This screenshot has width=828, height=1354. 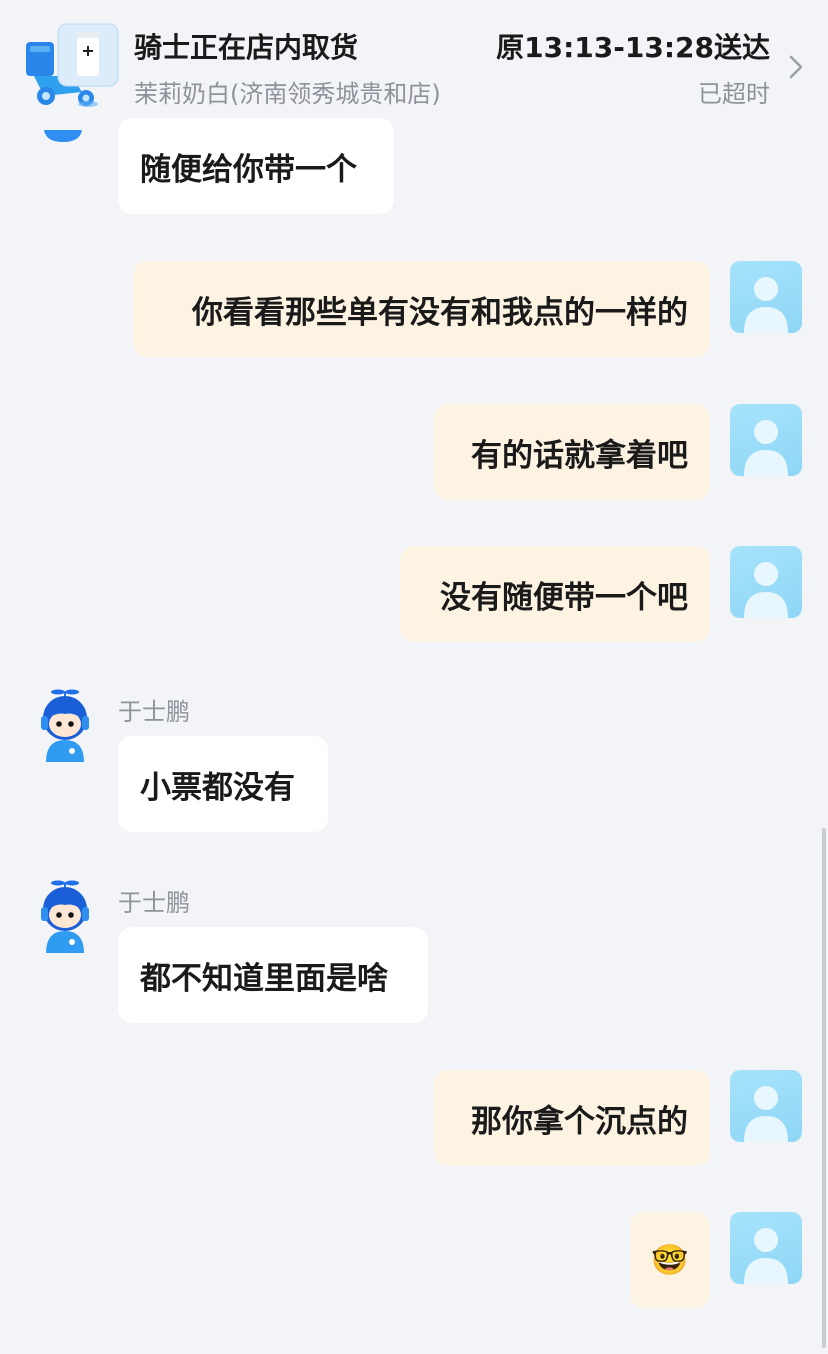 I want to click on message-text: 有的话就拿着吧, so click(x=579, y=455).